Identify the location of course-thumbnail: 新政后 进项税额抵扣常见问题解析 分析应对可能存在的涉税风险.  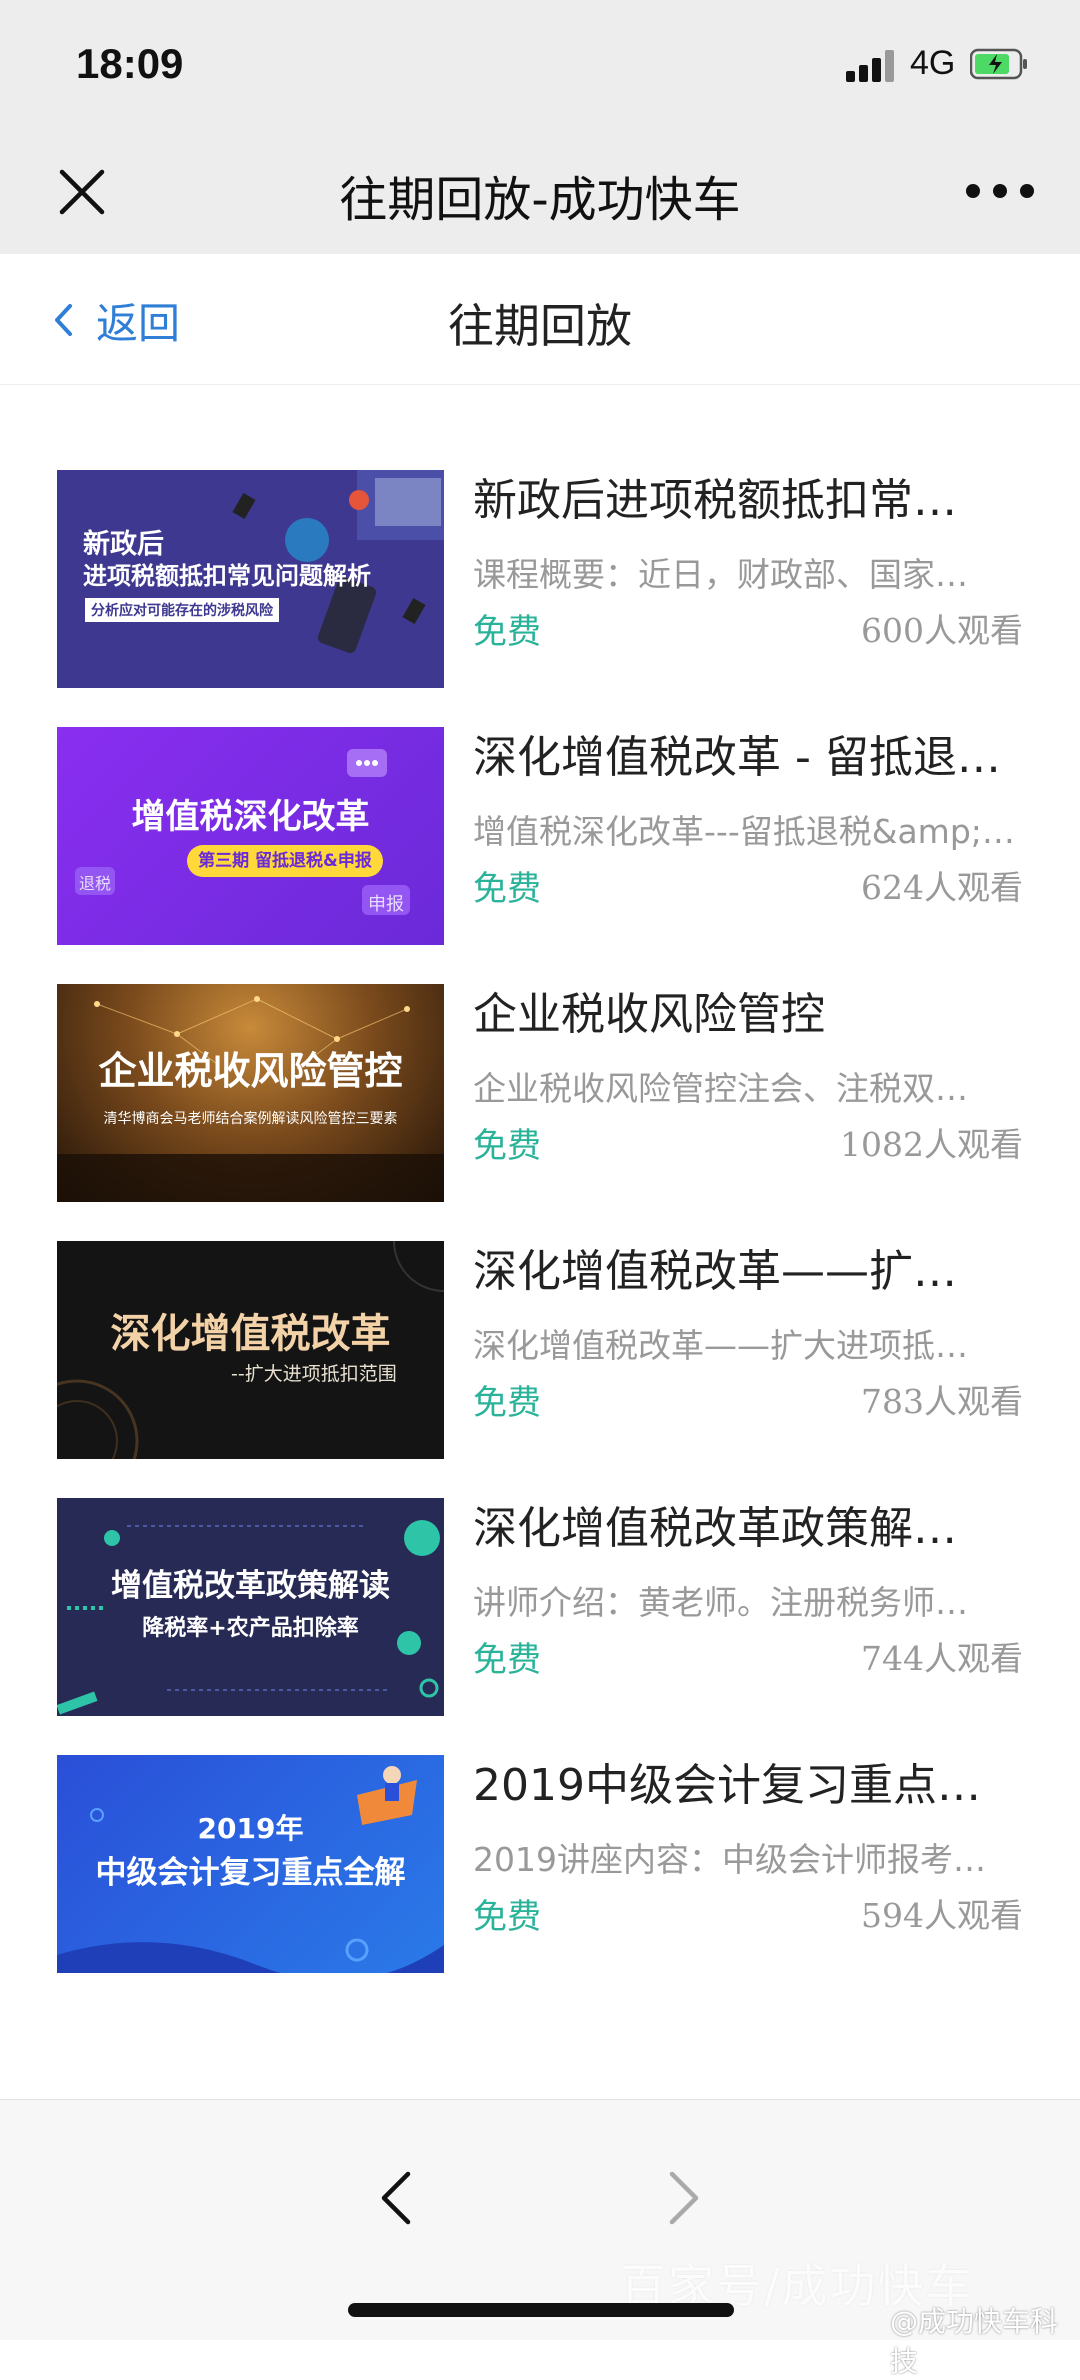
(250, 579).